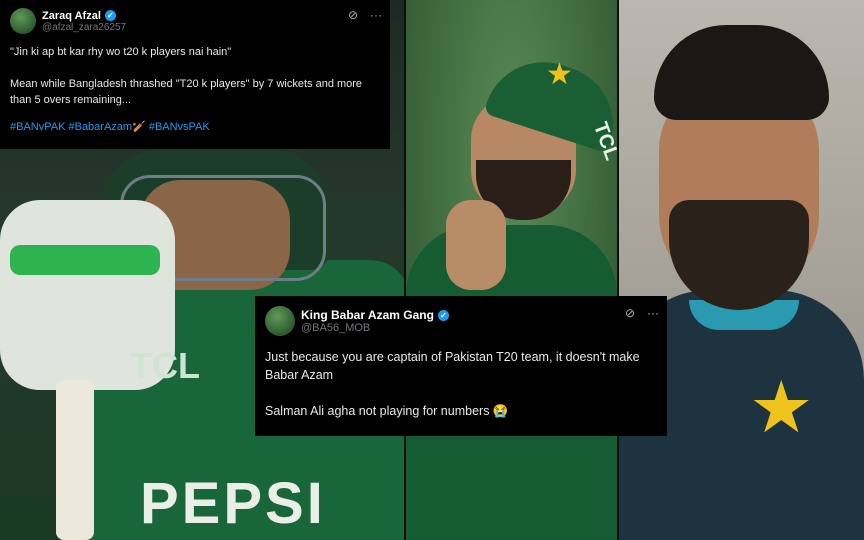  Describe the element at coordinates (741, 72) in the screenshot. I see `player-hair` at that location.